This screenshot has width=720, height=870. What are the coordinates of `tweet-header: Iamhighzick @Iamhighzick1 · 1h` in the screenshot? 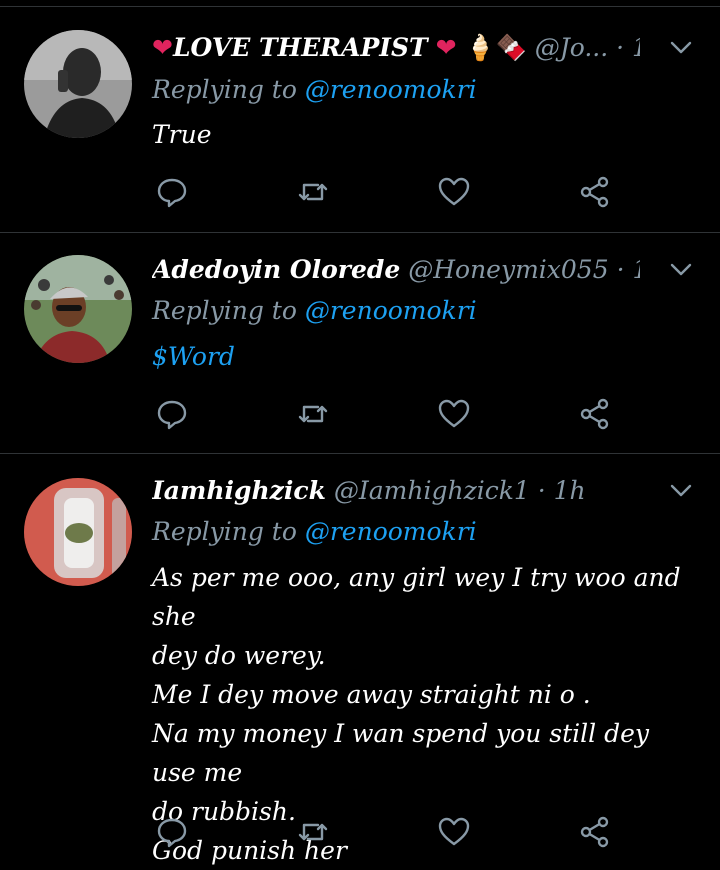 It's located at (396, 491).